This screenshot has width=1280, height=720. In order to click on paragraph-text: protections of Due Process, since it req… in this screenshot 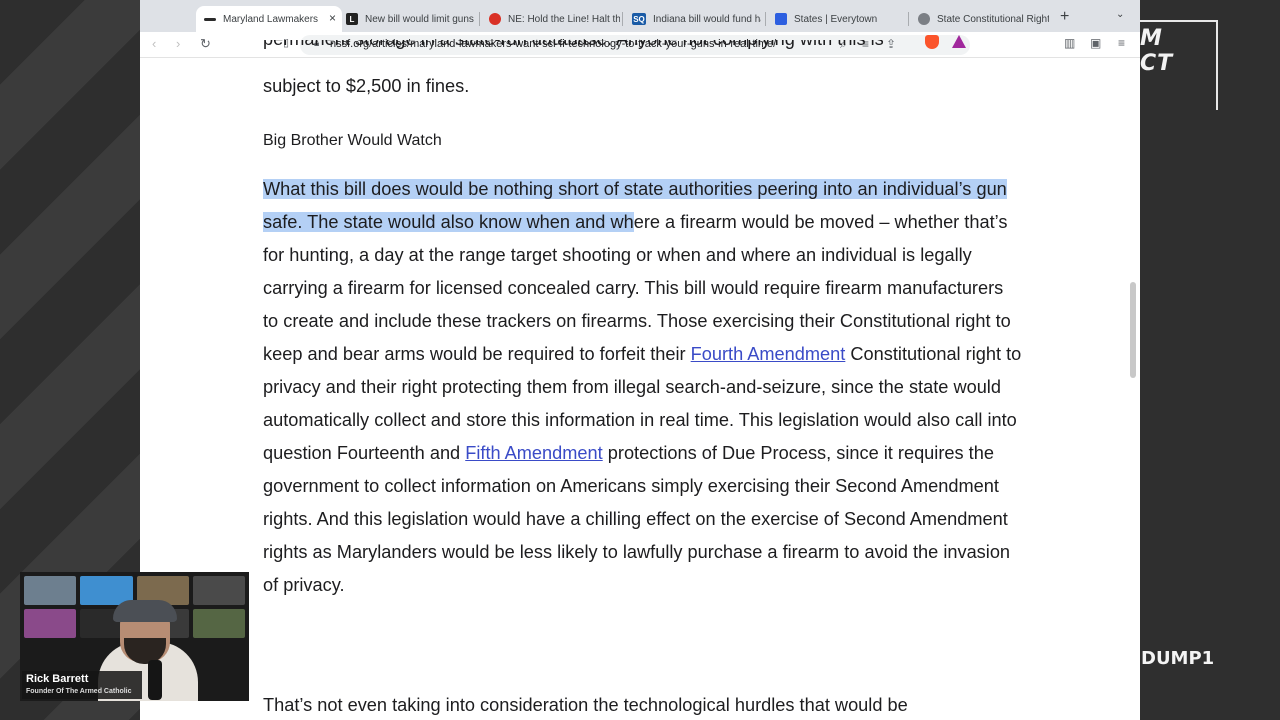, I will do `click(637, 519)`.